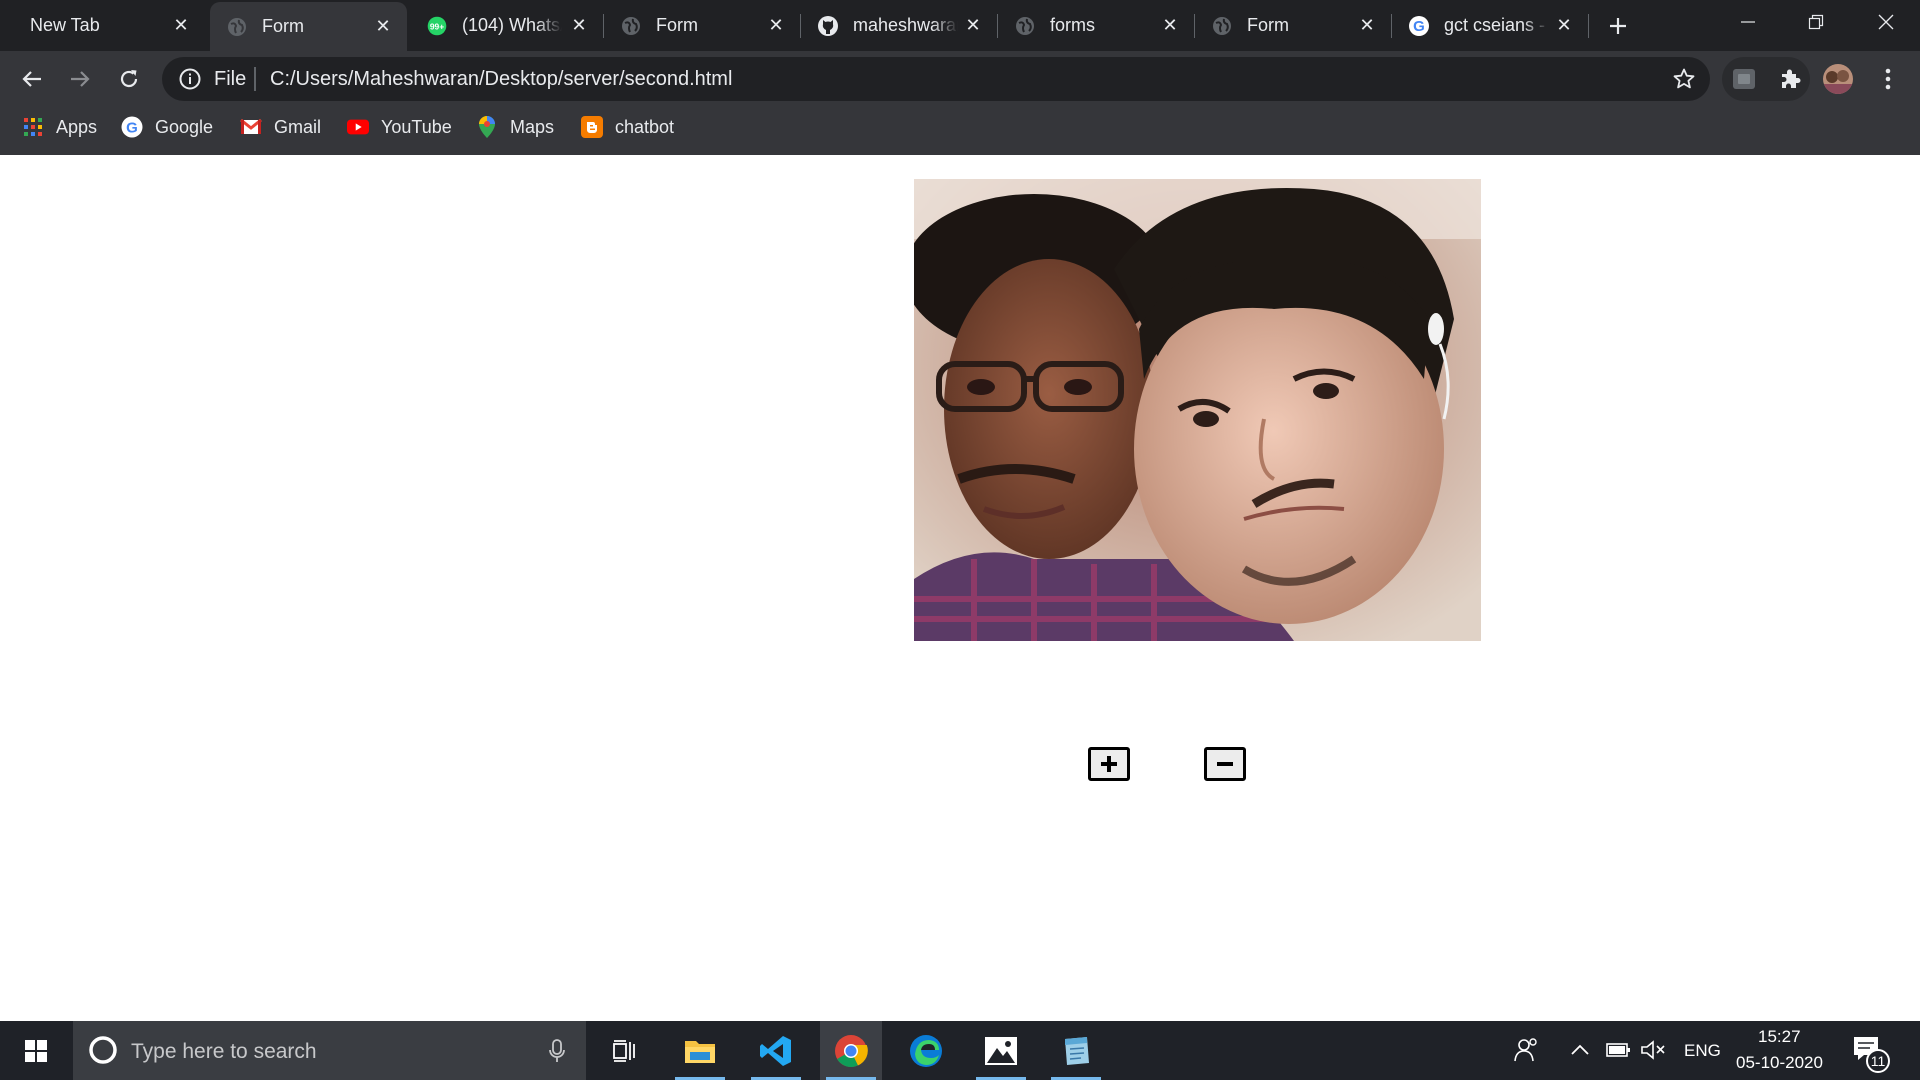  Describe the element at coordinates (59, 127) in the screenshot. I see `bookmark-apps: Apps` at that location.